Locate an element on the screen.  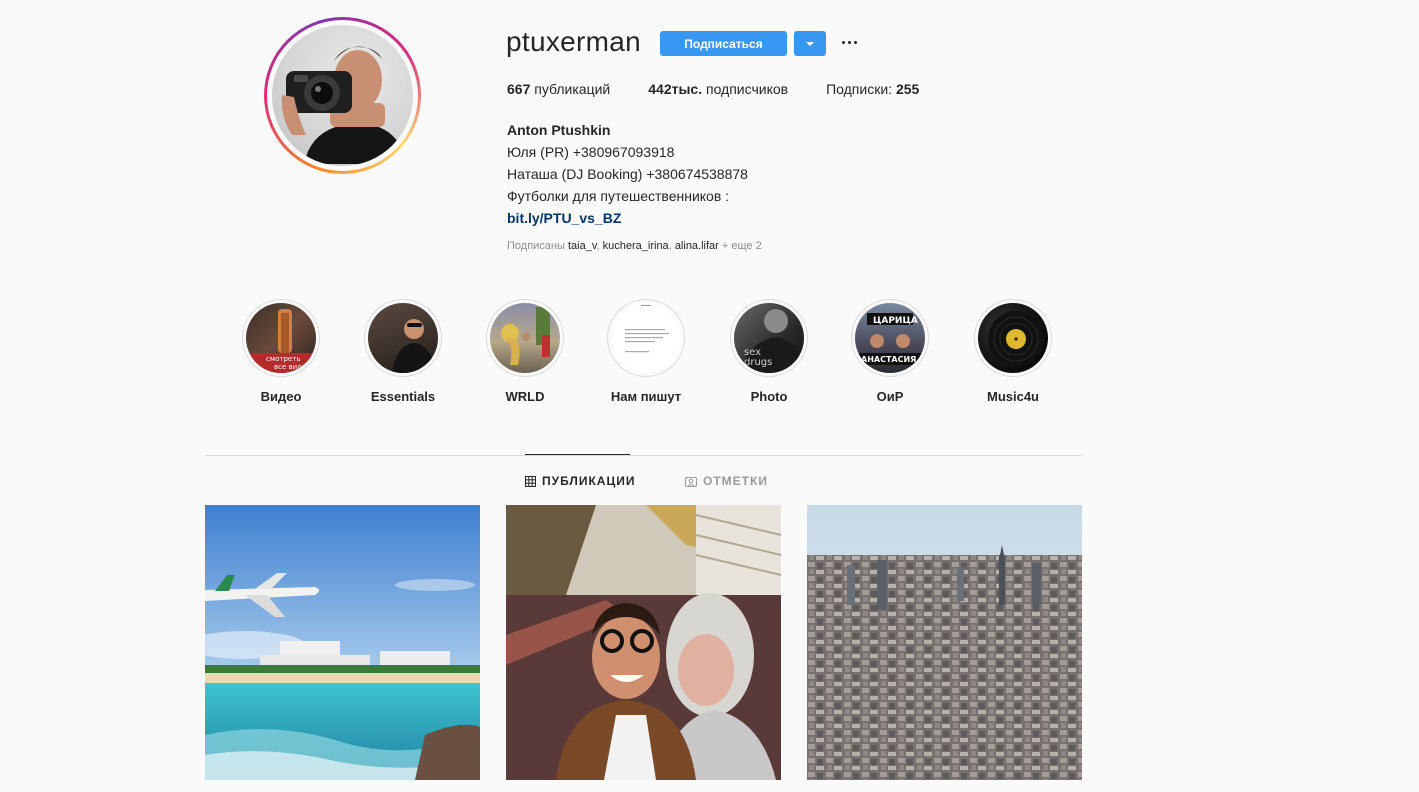
highlight-cover-art: смотреть все видео is located at coordinates (281, 341).